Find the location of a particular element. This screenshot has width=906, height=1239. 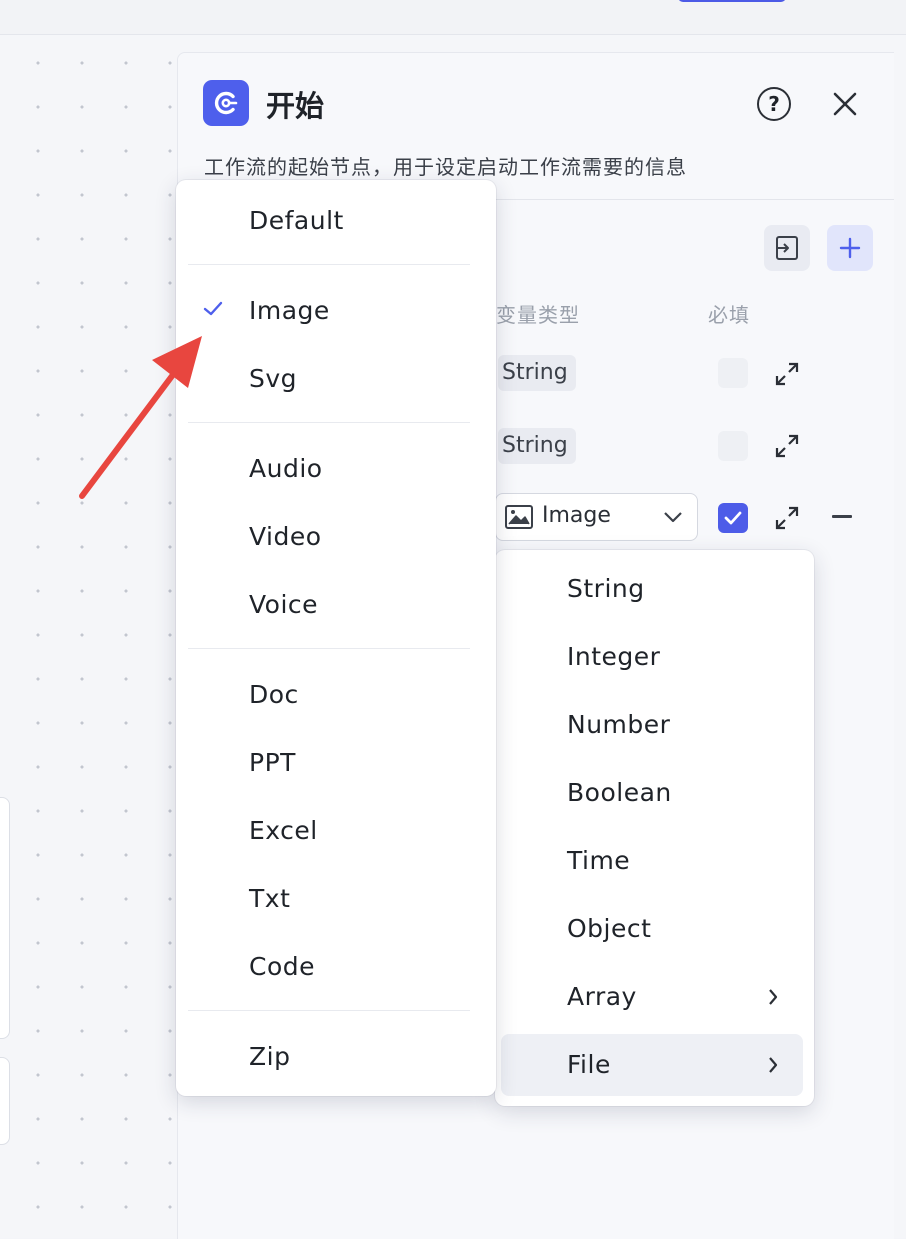

variable-type-select: Image is located at coordinates (596, 517).